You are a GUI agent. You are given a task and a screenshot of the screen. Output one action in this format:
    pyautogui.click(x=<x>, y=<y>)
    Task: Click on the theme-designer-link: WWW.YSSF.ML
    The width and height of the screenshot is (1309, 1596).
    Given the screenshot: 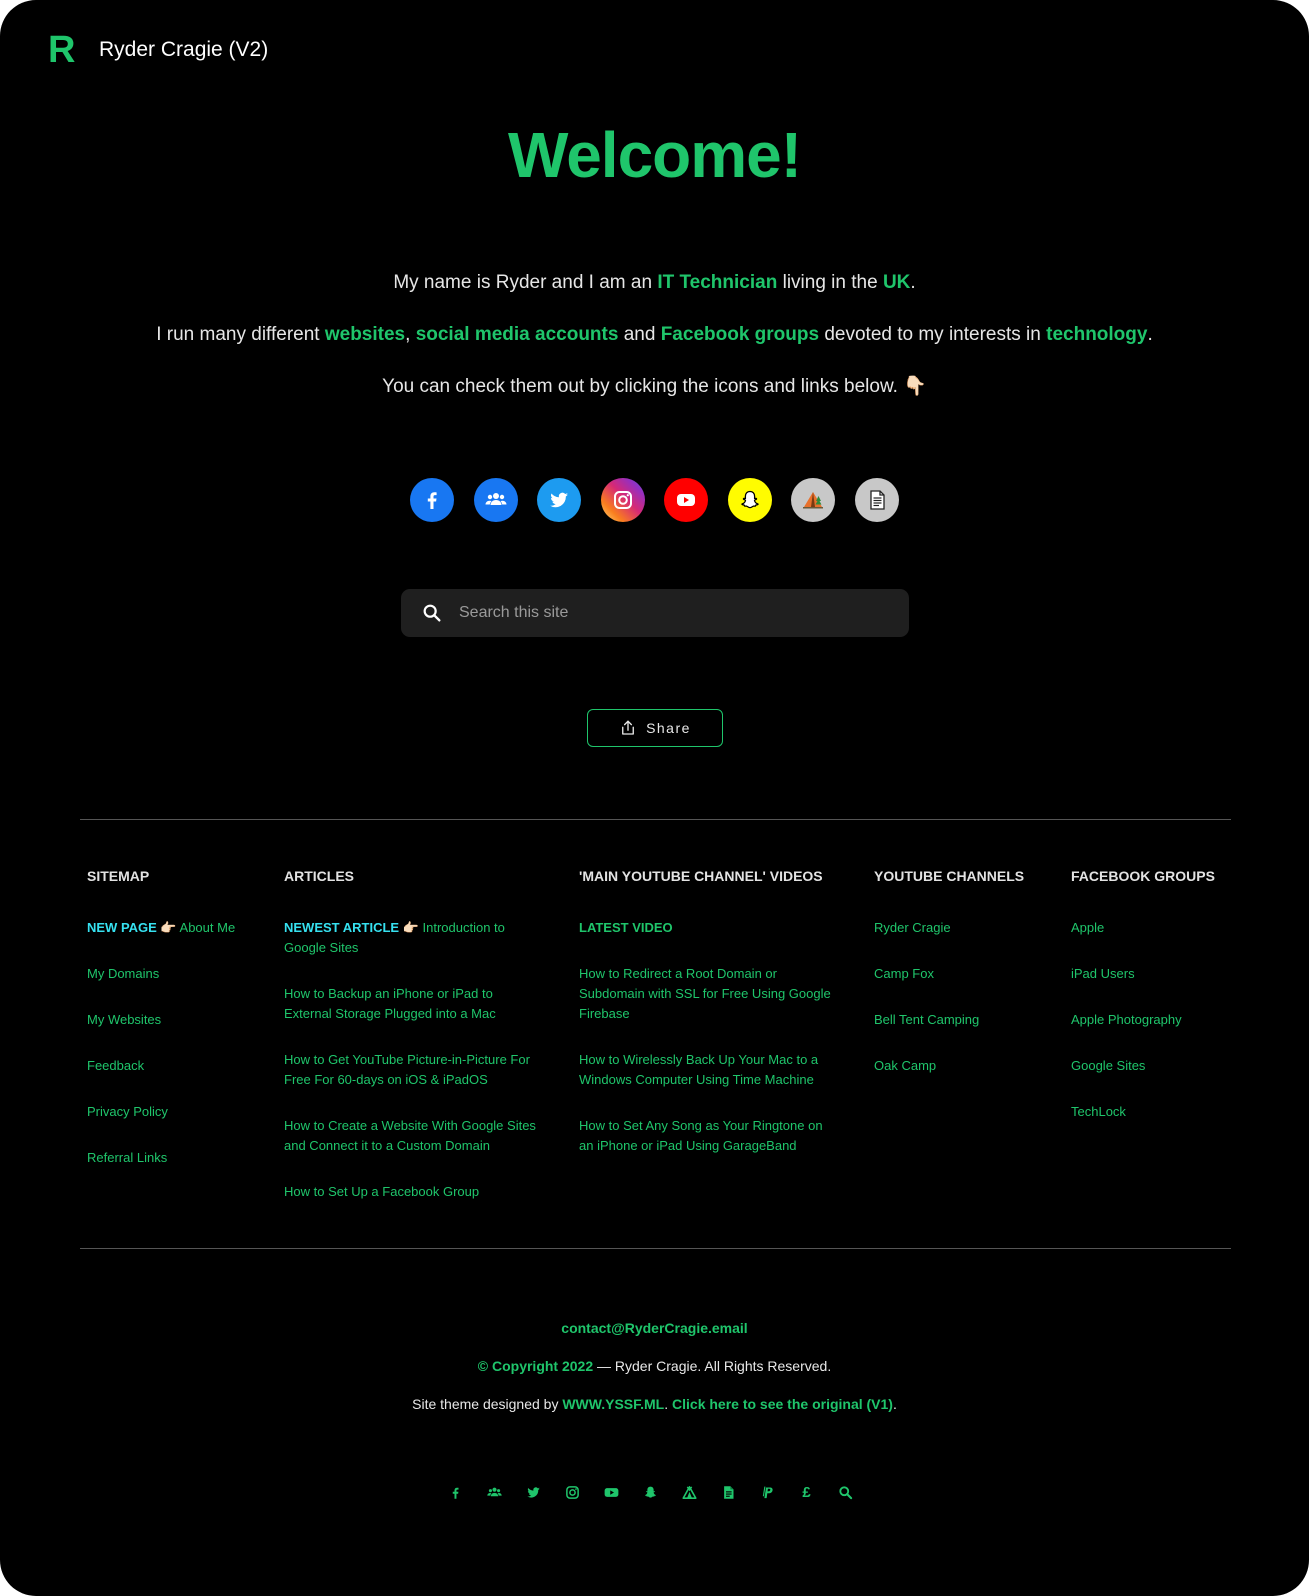 What is the action you would take?
    pyautogui.click(x=613, y=1404)
    